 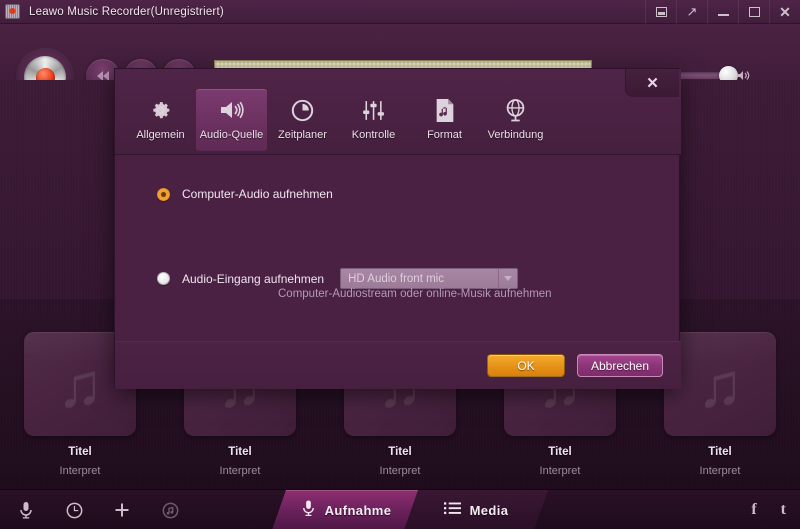 What do you see at coordinates (515, 135) in the screenshot?
I see `tab-label: Verbindung` at bounding box center [515, 135].